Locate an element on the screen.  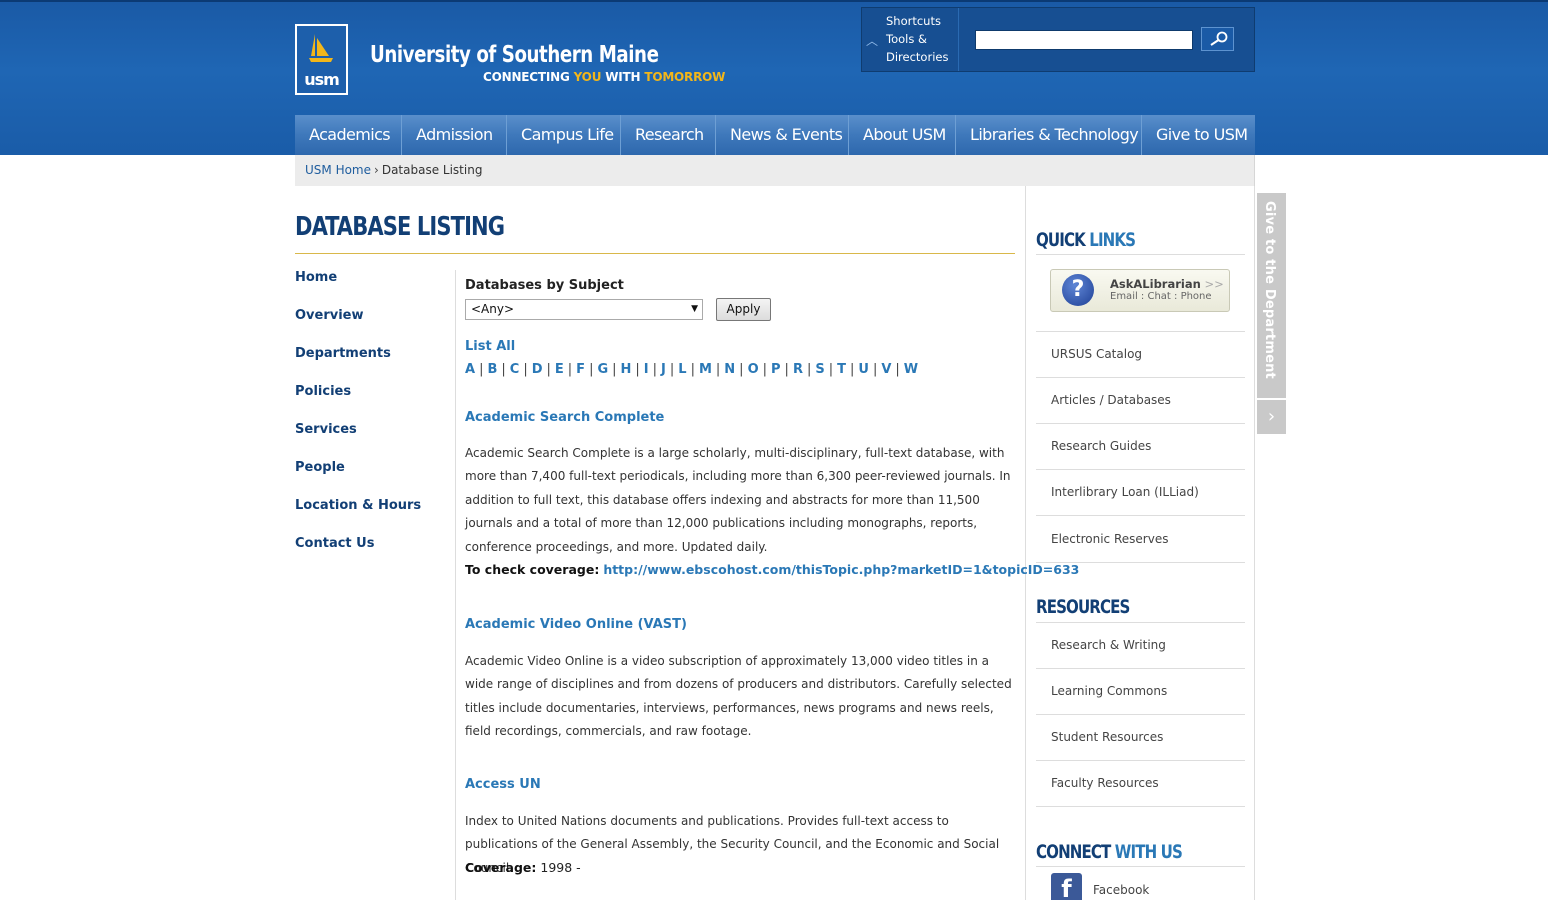
breadcrumb-home-link: USM Home is located at coordinates (338, 170).